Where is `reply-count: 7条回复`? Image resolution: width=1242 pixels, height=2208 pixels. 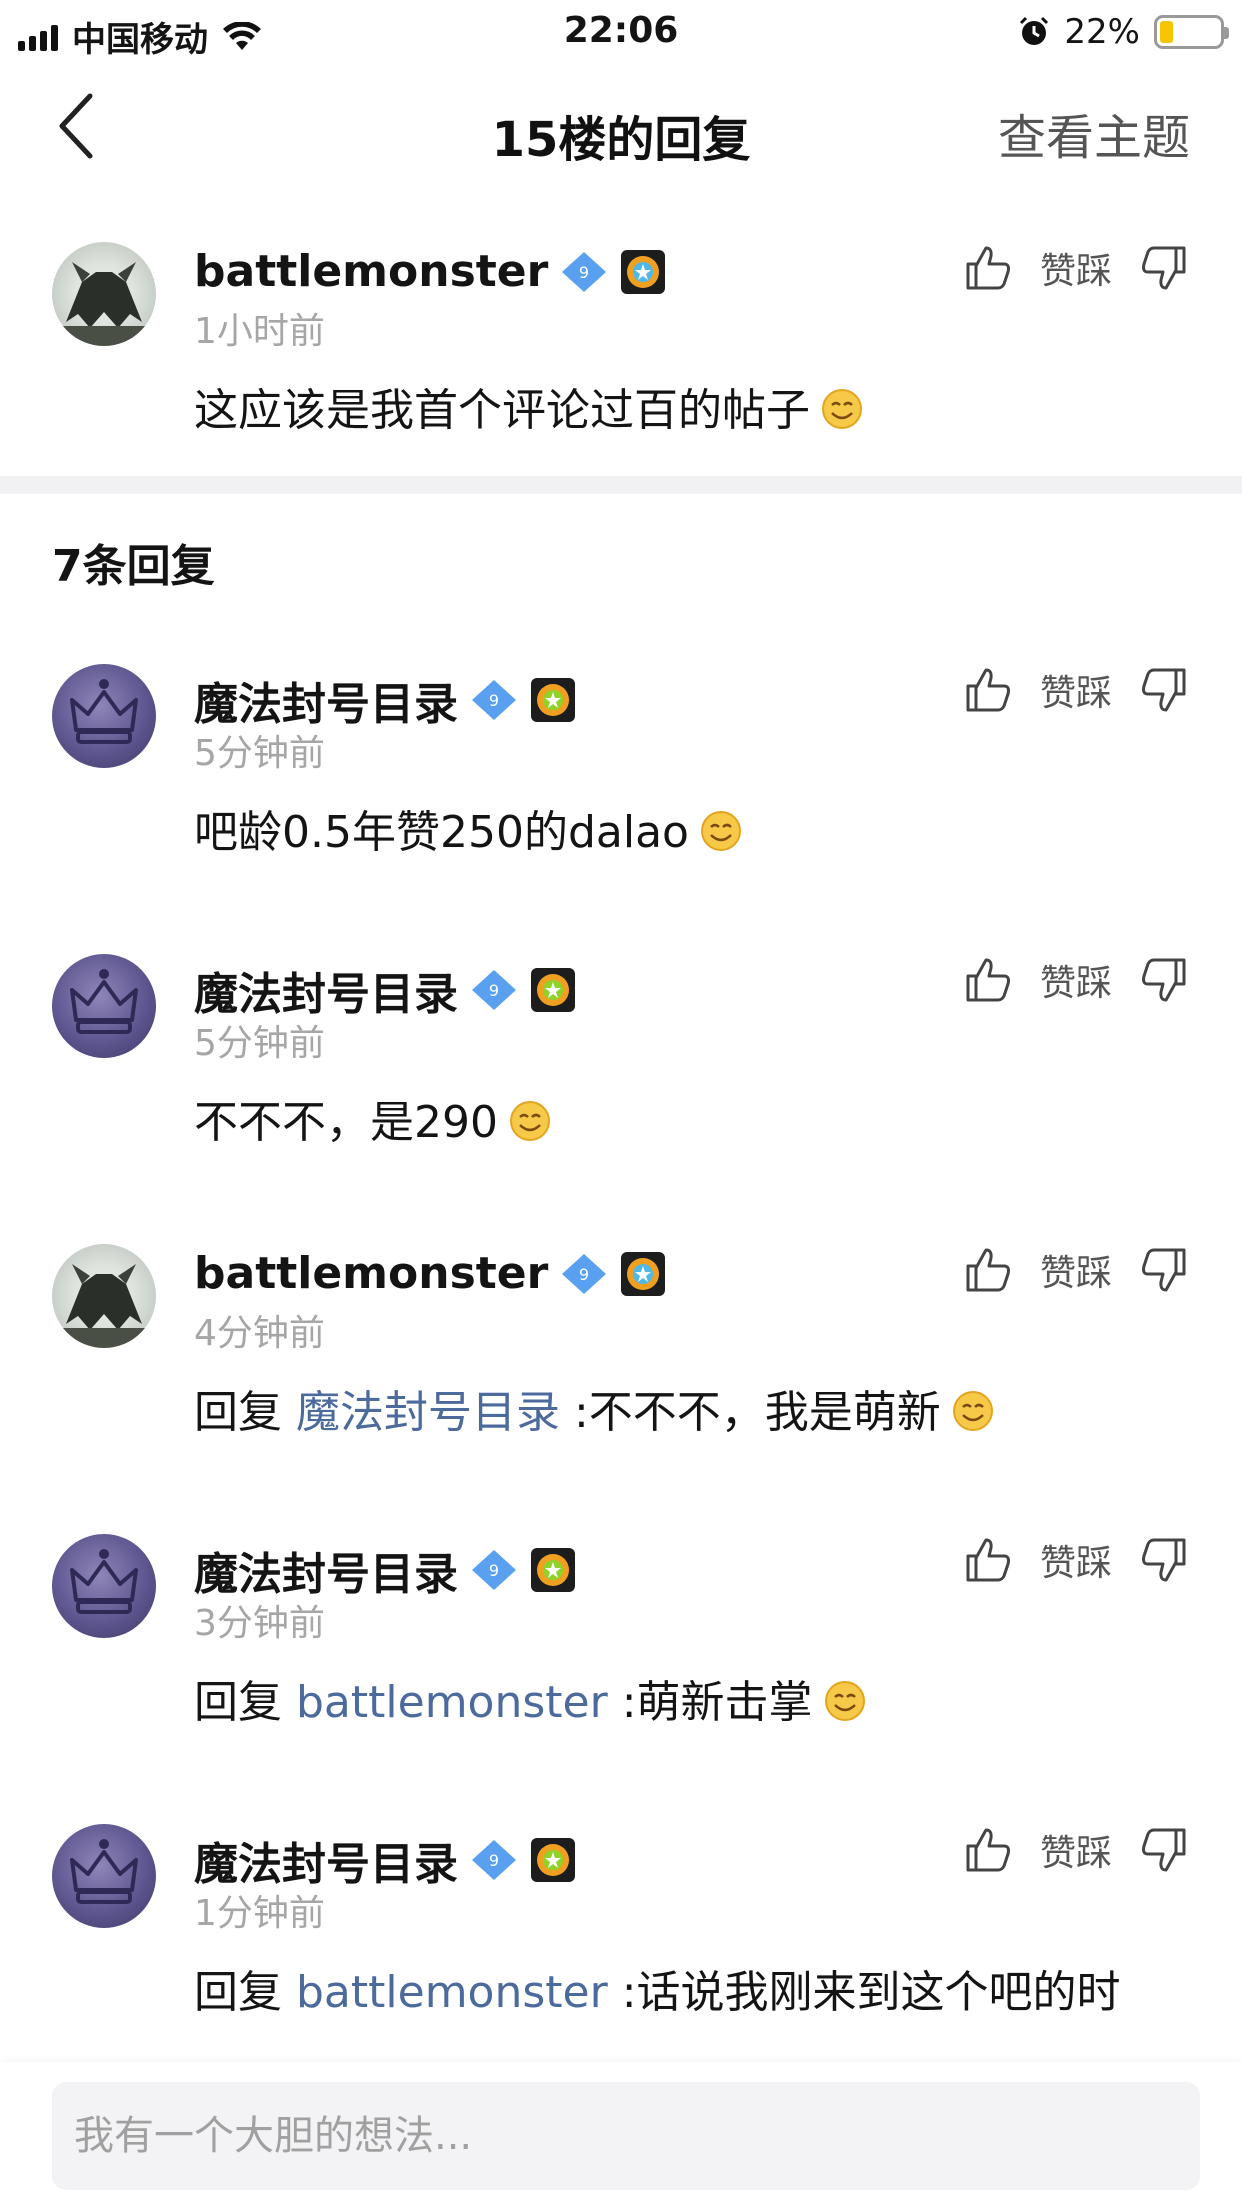
reply-count: 7条回复 is located at coordinates (133, 566).